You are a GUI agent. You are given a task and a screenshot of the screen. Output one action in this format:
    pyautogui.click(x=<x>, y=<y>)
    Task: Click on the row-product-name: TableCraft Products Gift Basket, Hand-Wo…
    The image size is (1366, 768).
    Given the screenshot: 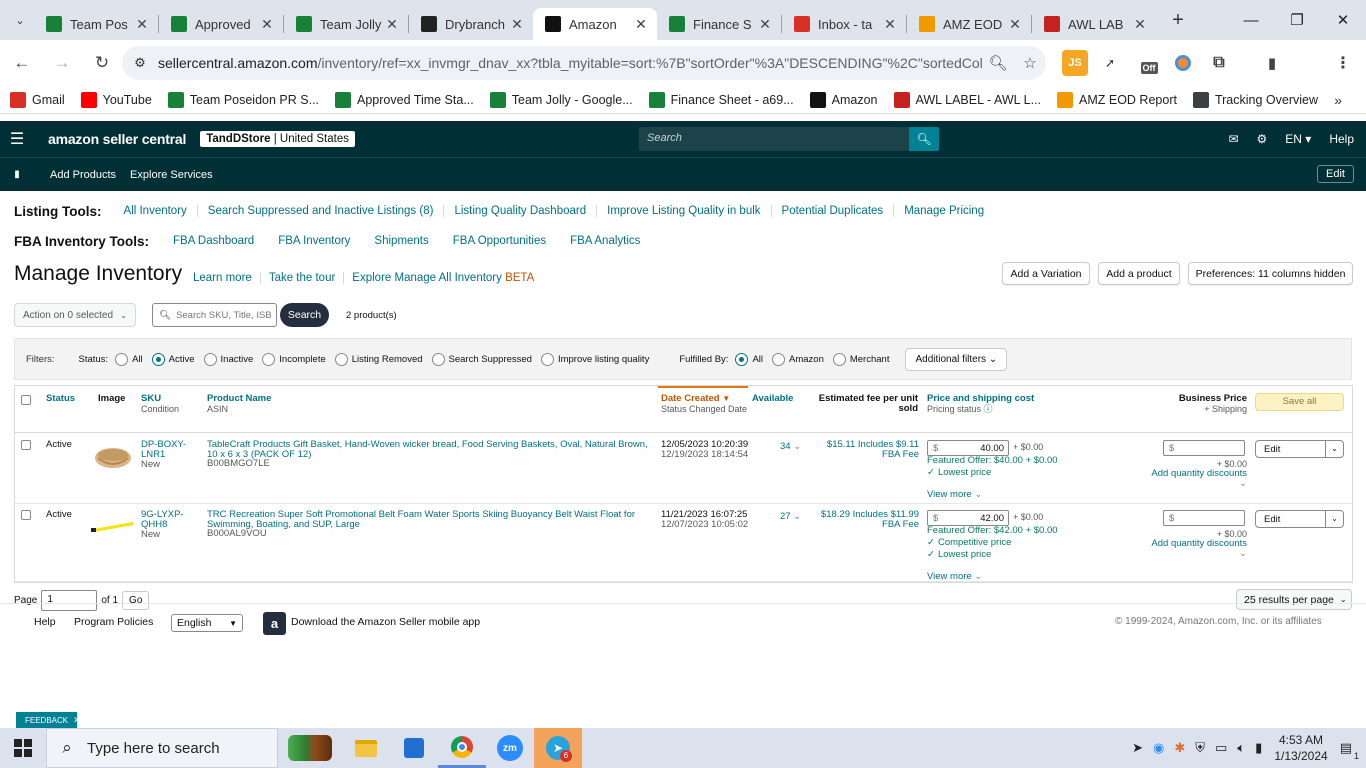 What is the action you would take?
    pyautogui.click(x=430, y=449)
    